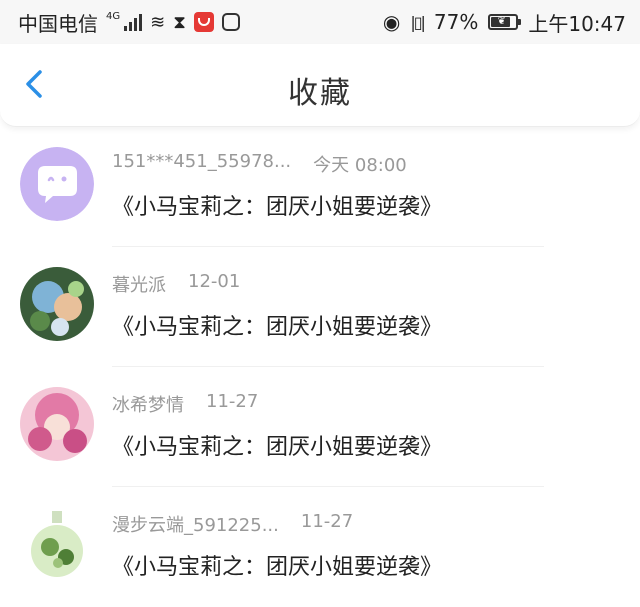 The height and width of the screenshot is (607, 640). Describe the element at coordinates (113, 16) in the screenshot. I see `network-type-label: 4G` at that location.